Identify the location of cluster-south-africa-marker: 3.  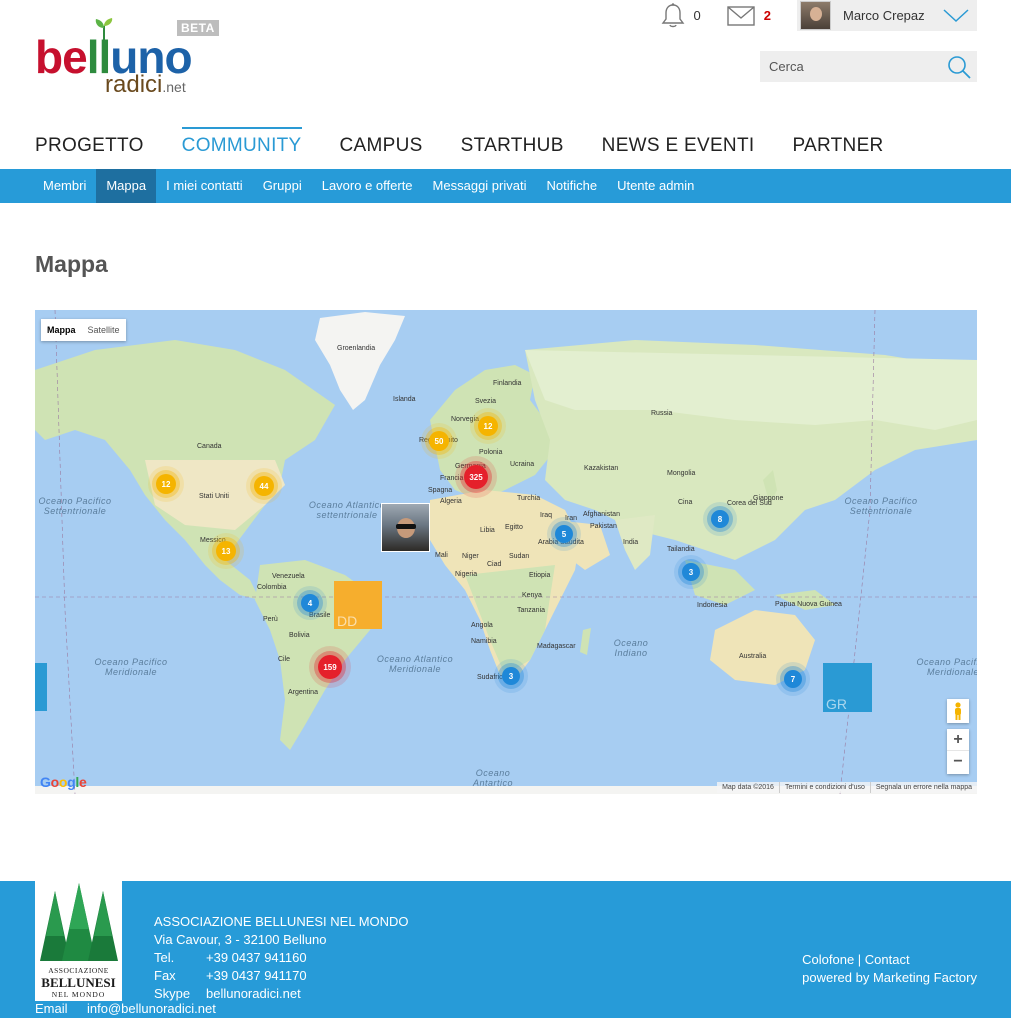
(511, 676).